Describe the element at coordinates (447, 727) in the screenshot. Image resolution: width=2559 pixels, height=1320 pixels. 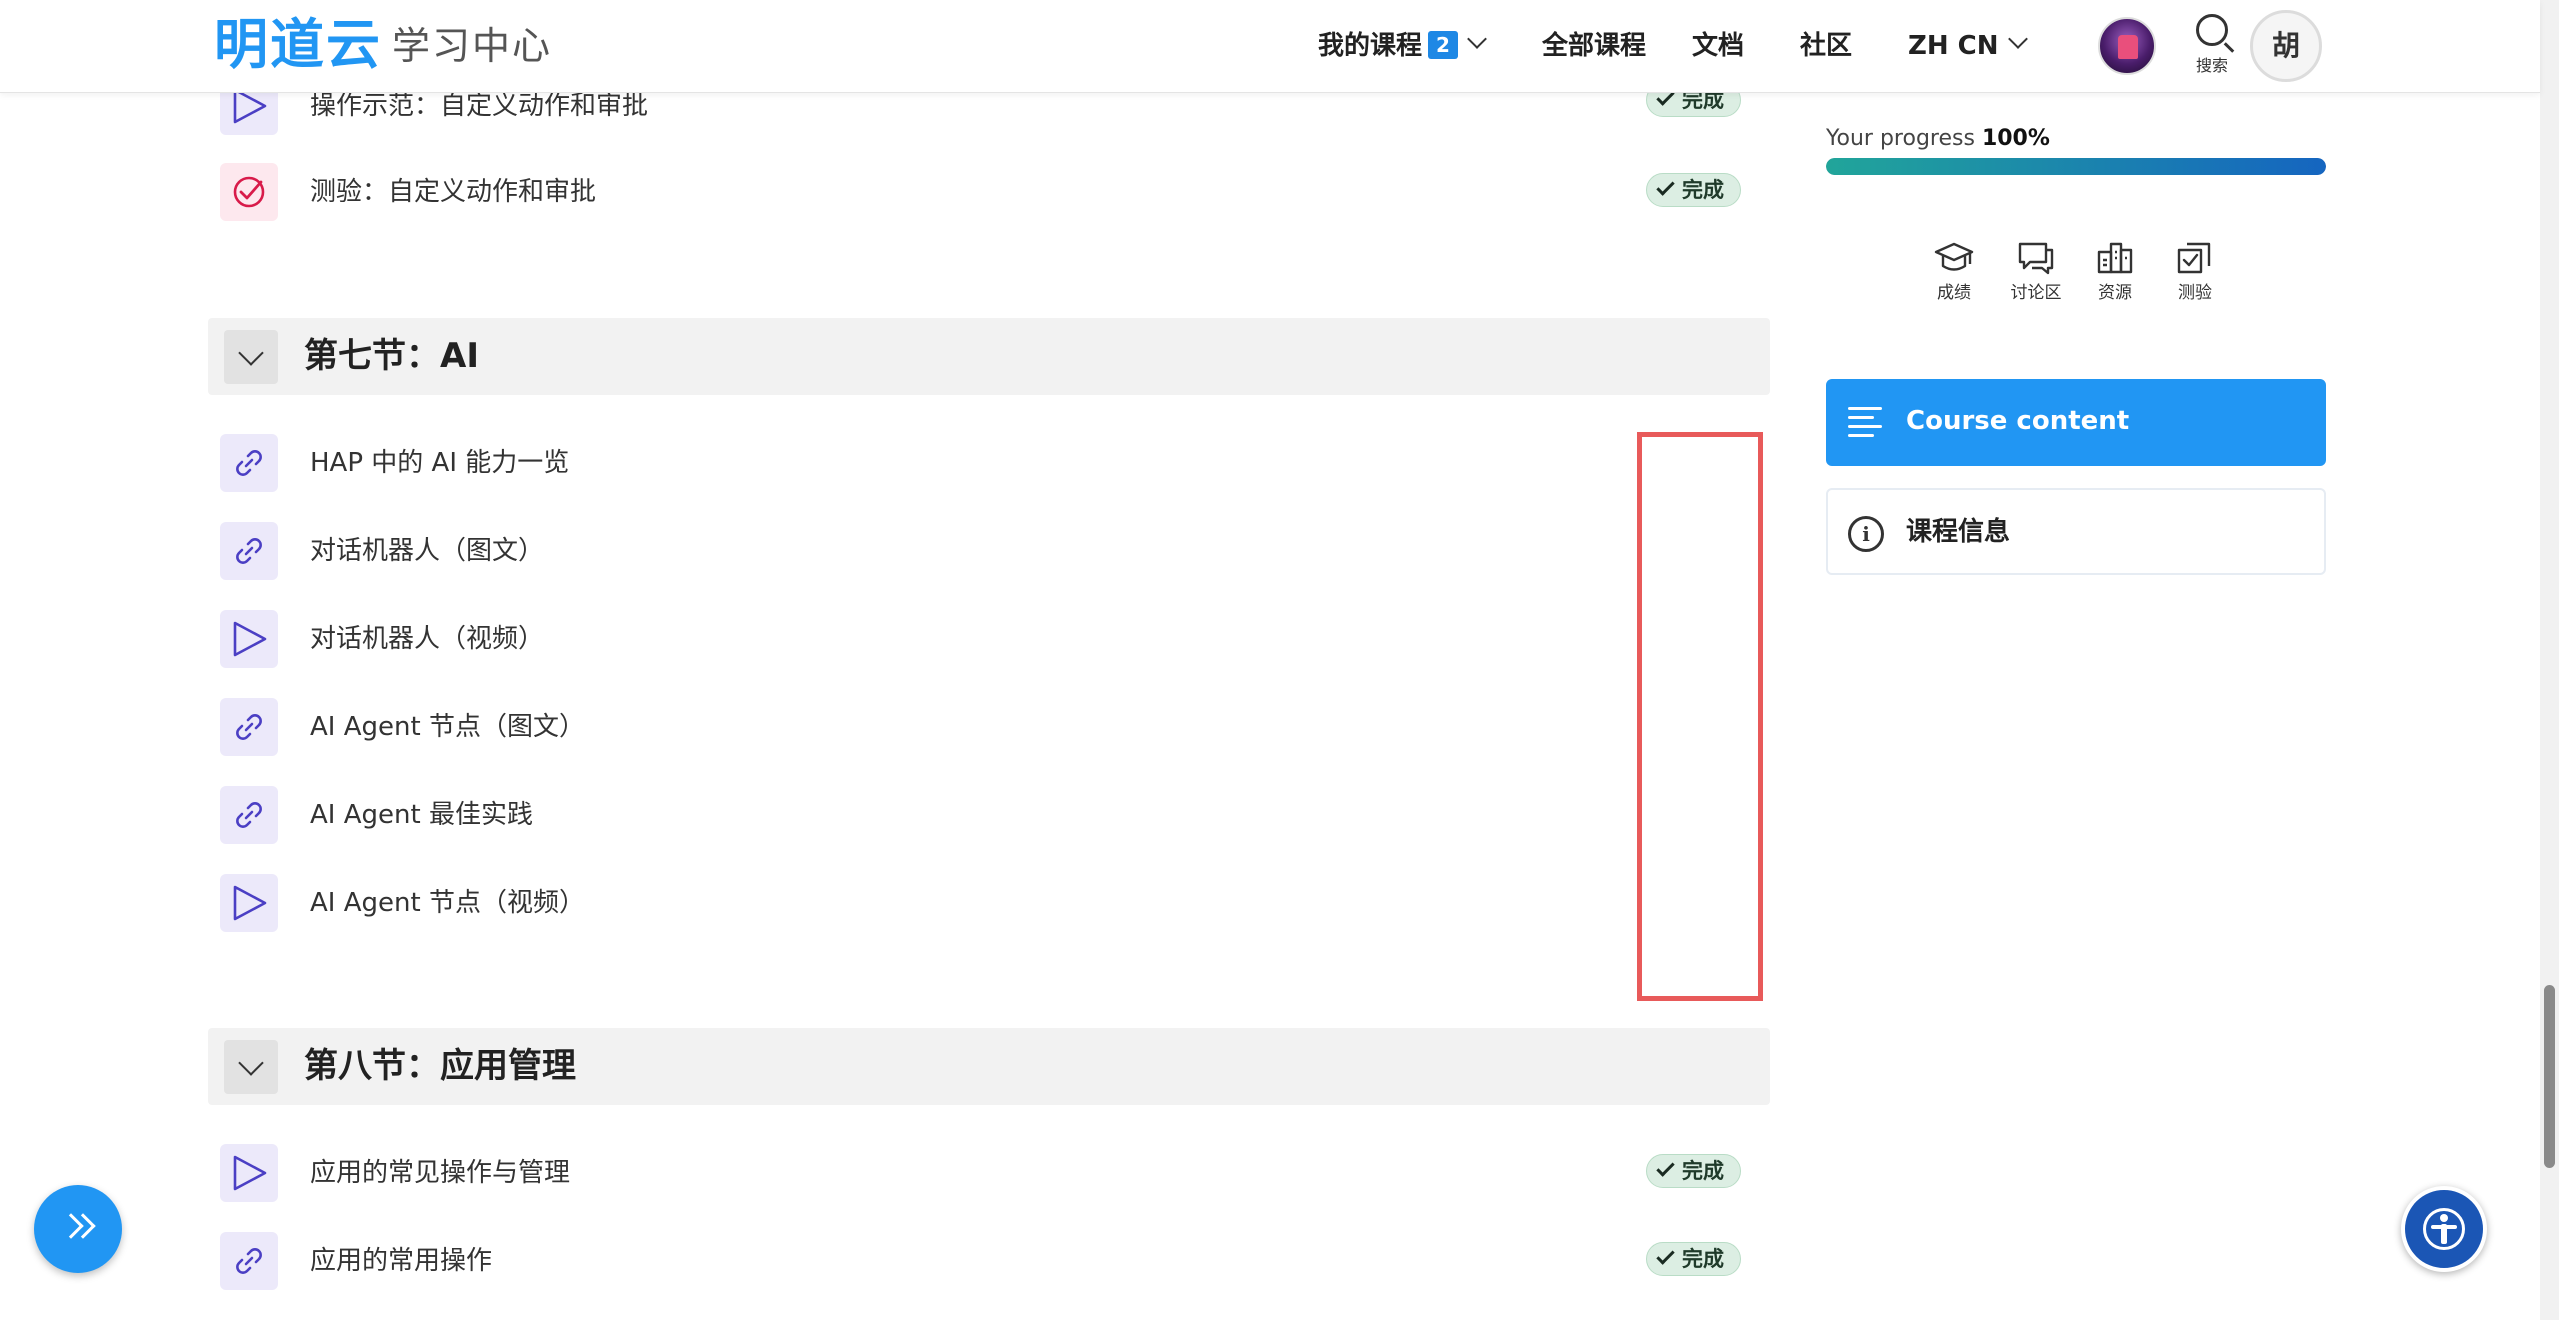
I see `lesson-title: AI Agent 节点（图文）` at that location.